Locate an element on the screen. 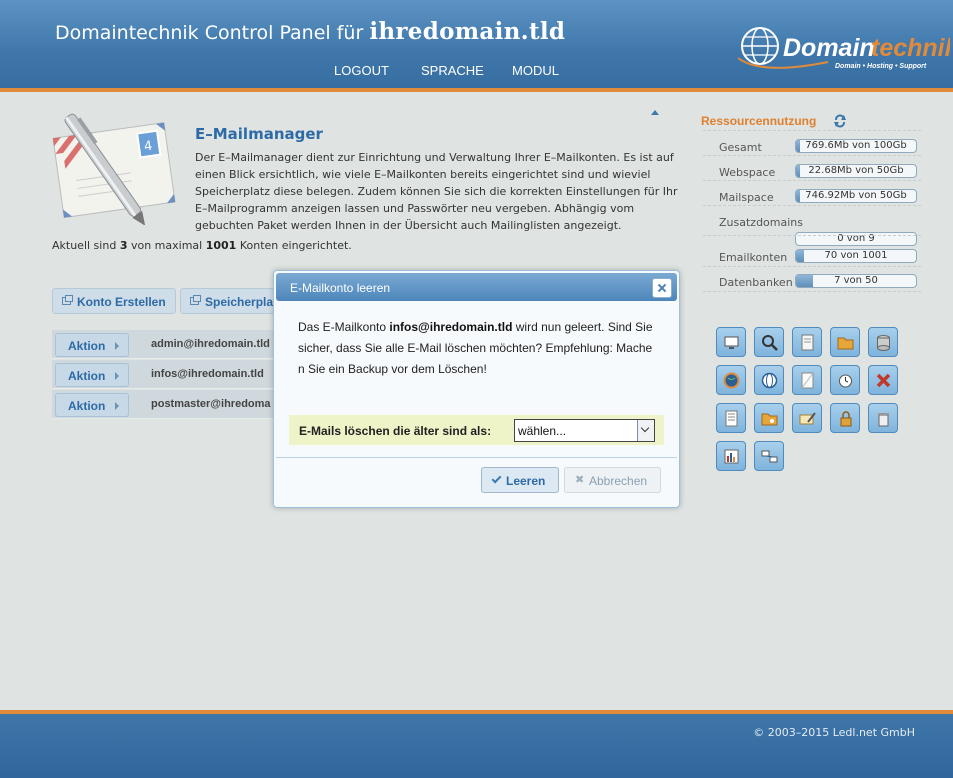  search-person-icon is located at coordinates (769, 342).